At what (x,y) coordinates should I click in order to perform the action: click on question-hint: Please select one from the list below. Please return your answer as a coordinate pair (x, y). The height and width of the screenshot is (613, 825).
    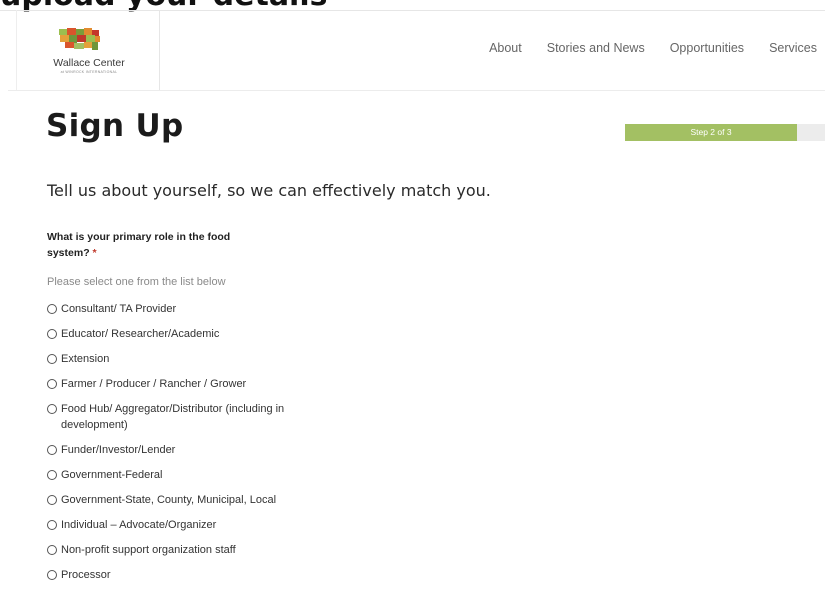
    Looking at the image, I should click on (136, 282).